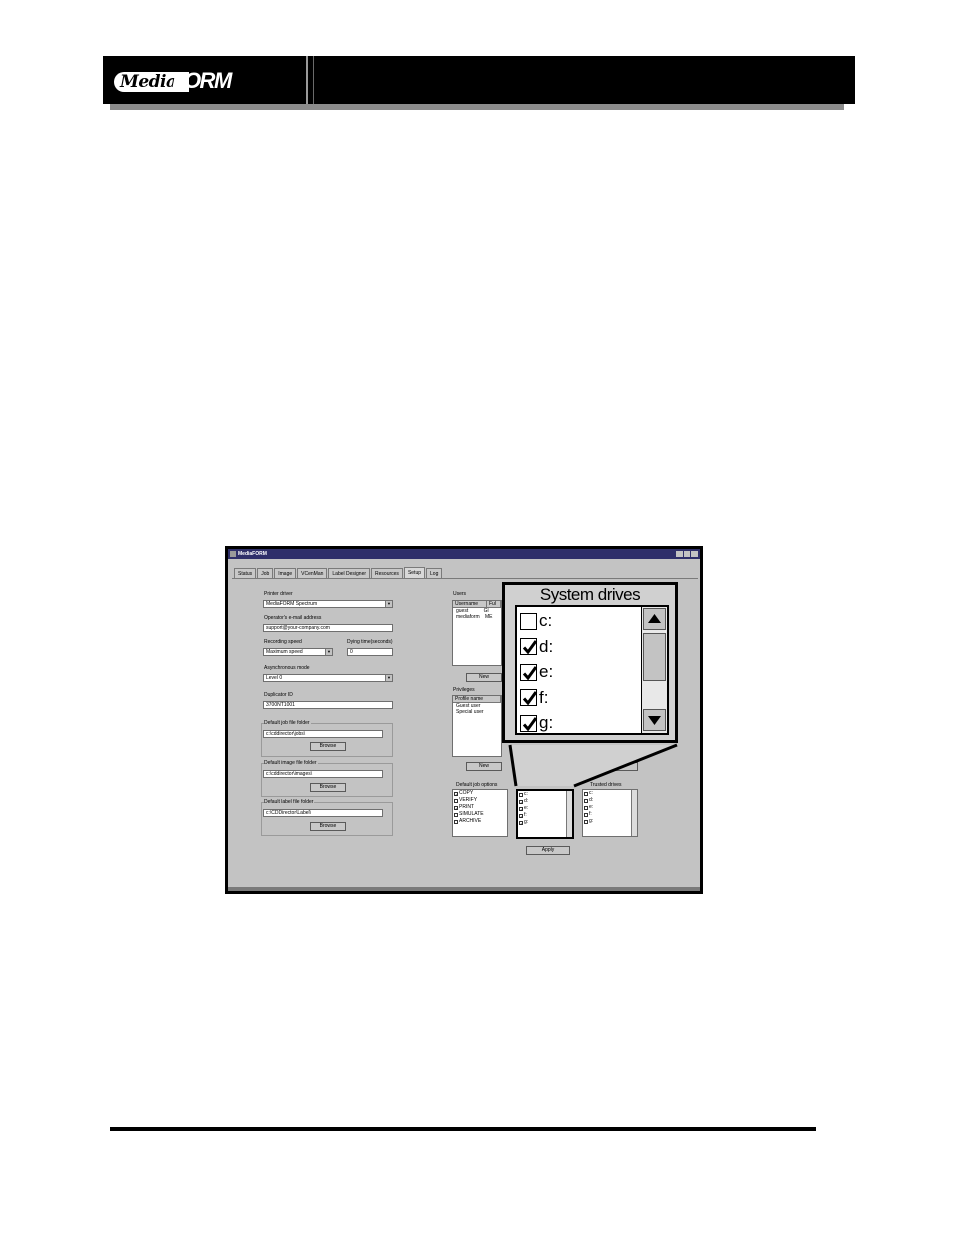 This screenshot has height=1235, width=954. Describe the element at coordinates (544, 766) in the screenshot. I see `privileges-edit-button: Edit` at that location.